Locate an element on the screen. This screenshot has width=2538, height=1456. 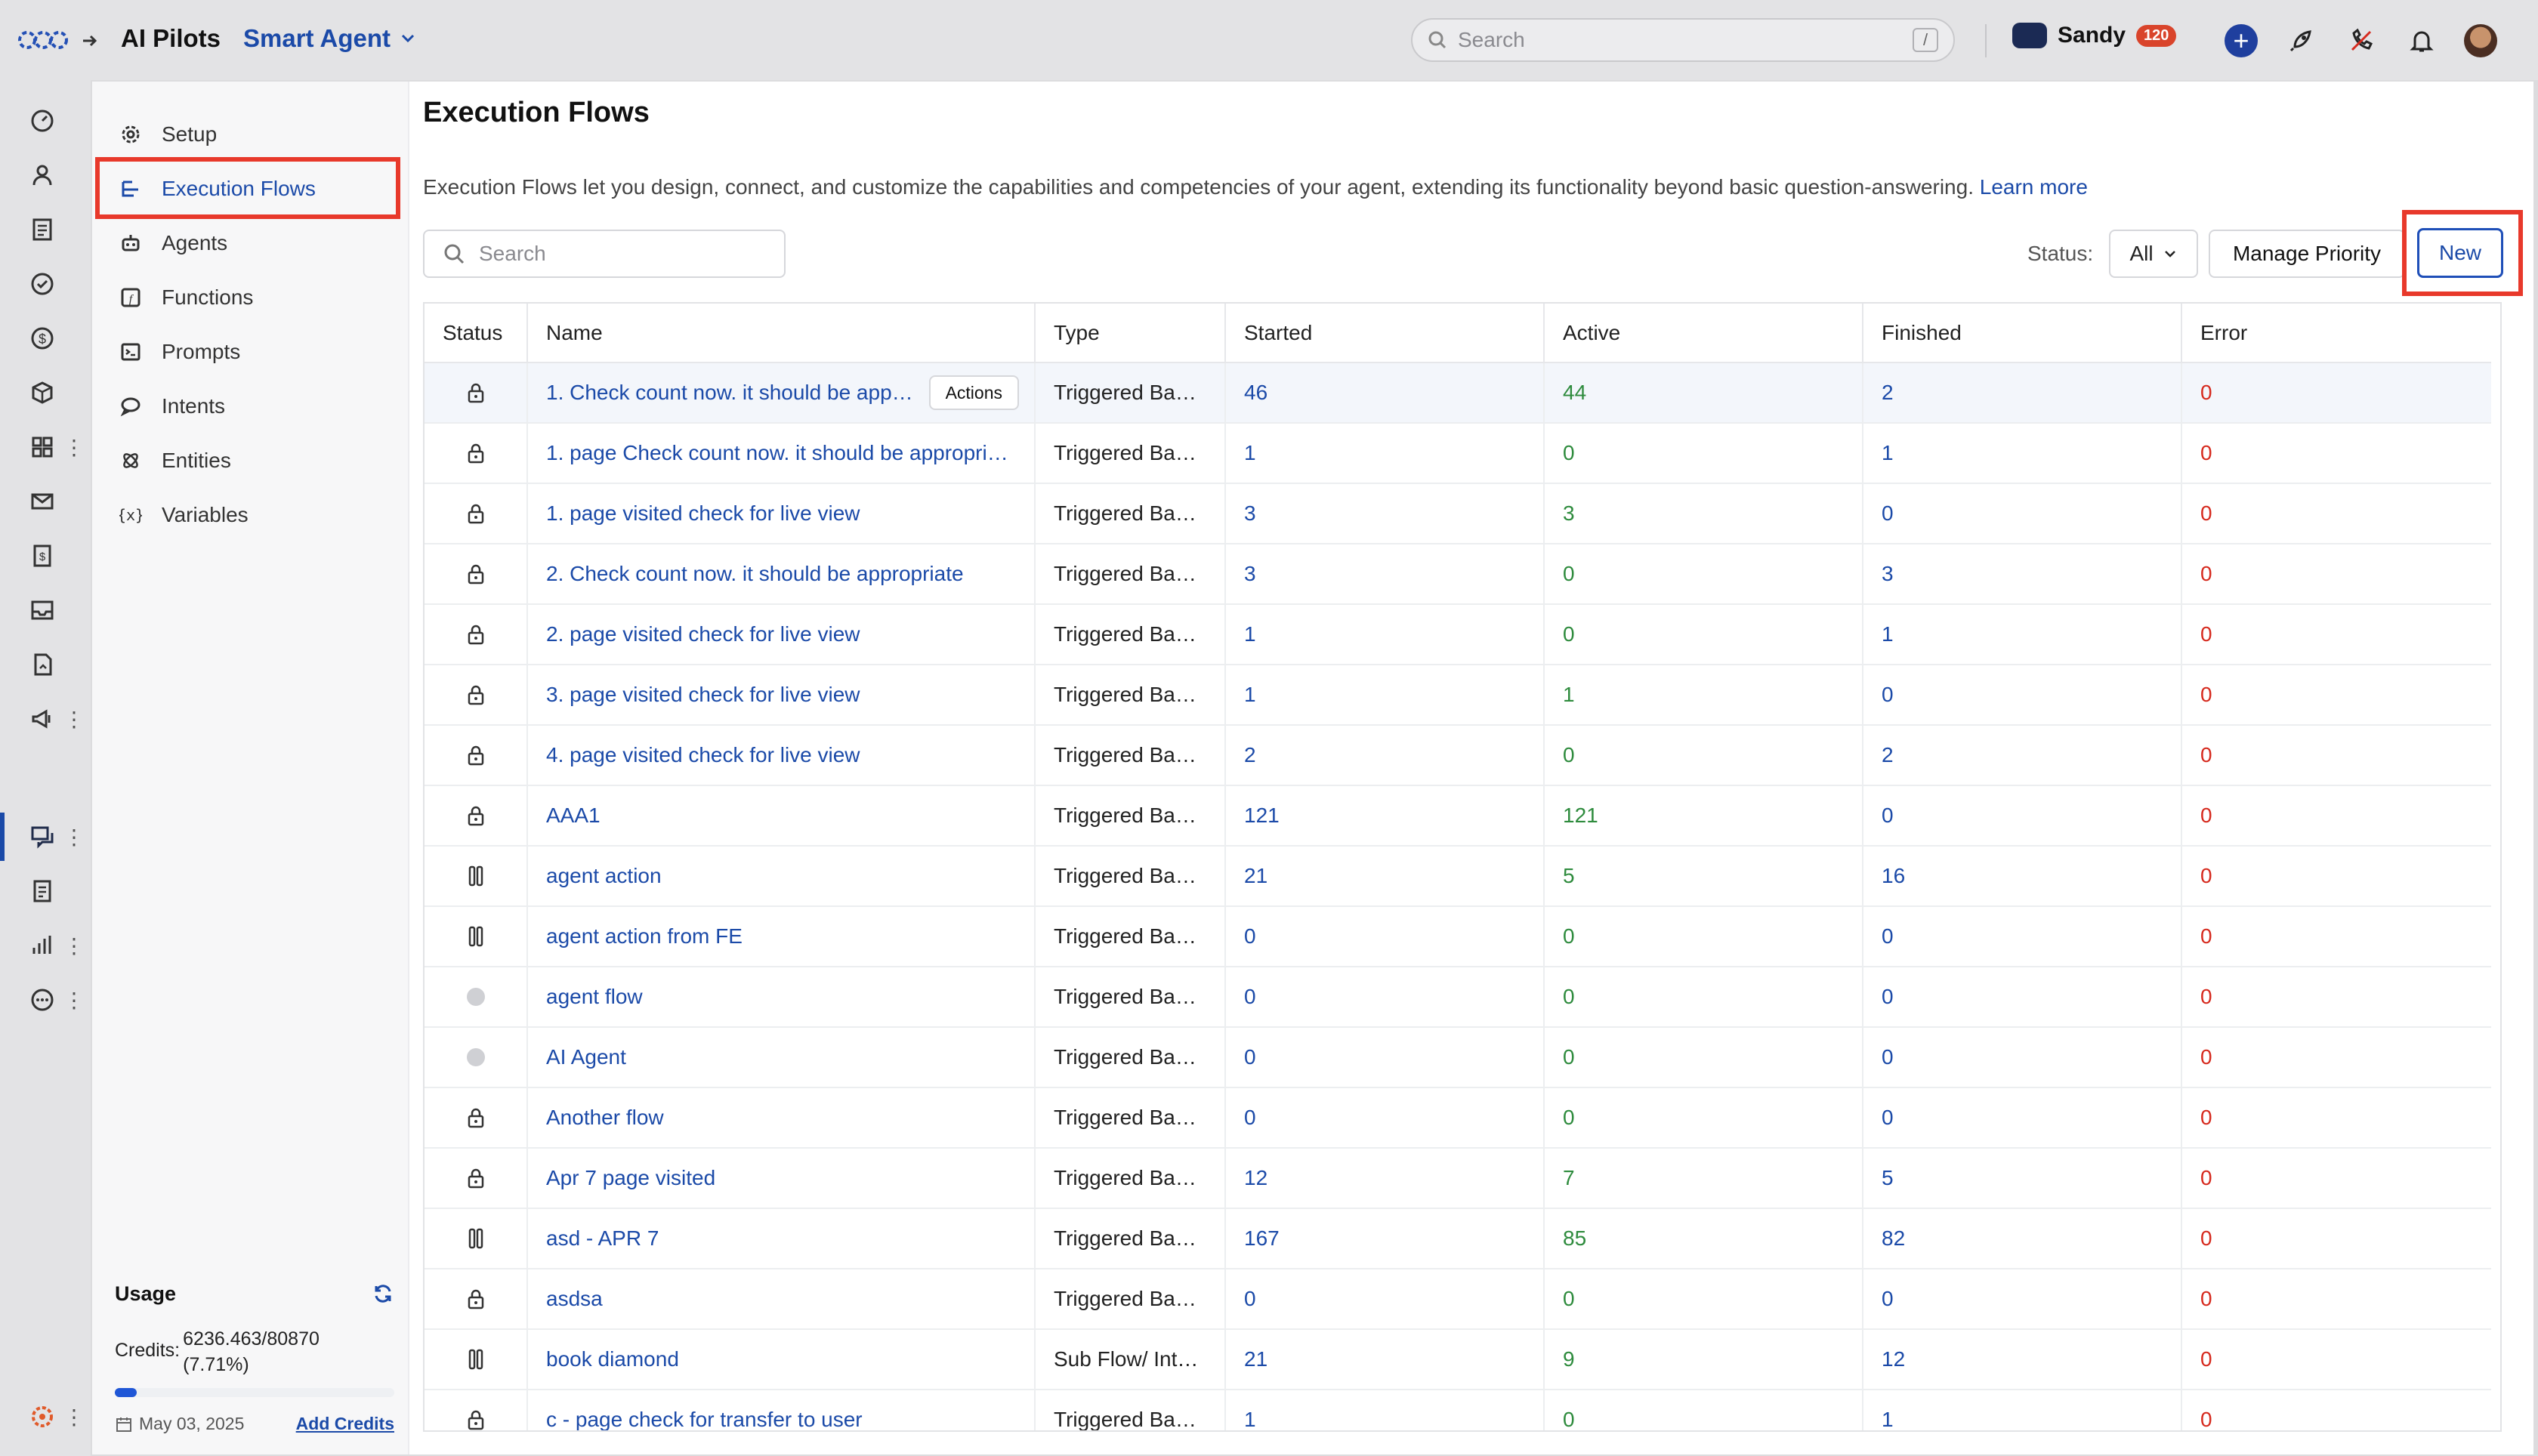
started-count: 1 is located at coordinates (1385, 695).